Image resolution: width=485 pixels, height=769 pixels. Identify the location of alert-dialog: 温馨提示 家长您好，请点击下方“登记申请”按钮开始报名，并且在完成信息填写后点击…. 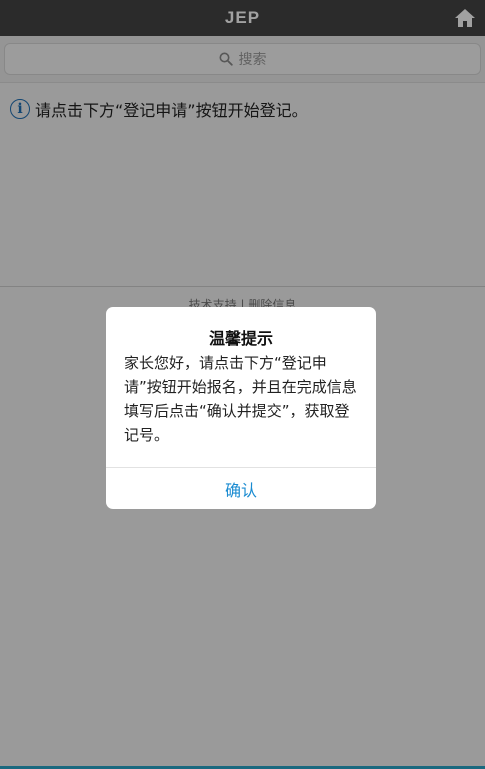
(241, 408).